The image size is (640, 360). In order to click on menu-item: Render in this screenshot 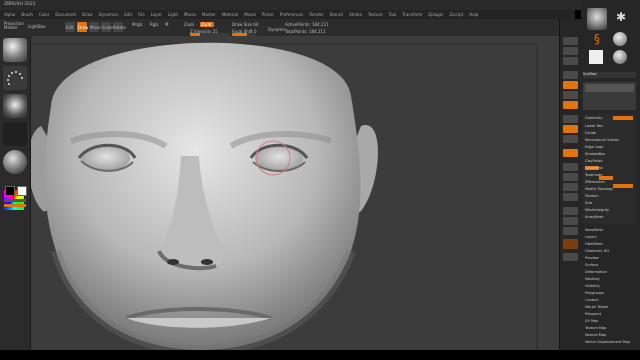, I will do `click(316, 14)`.